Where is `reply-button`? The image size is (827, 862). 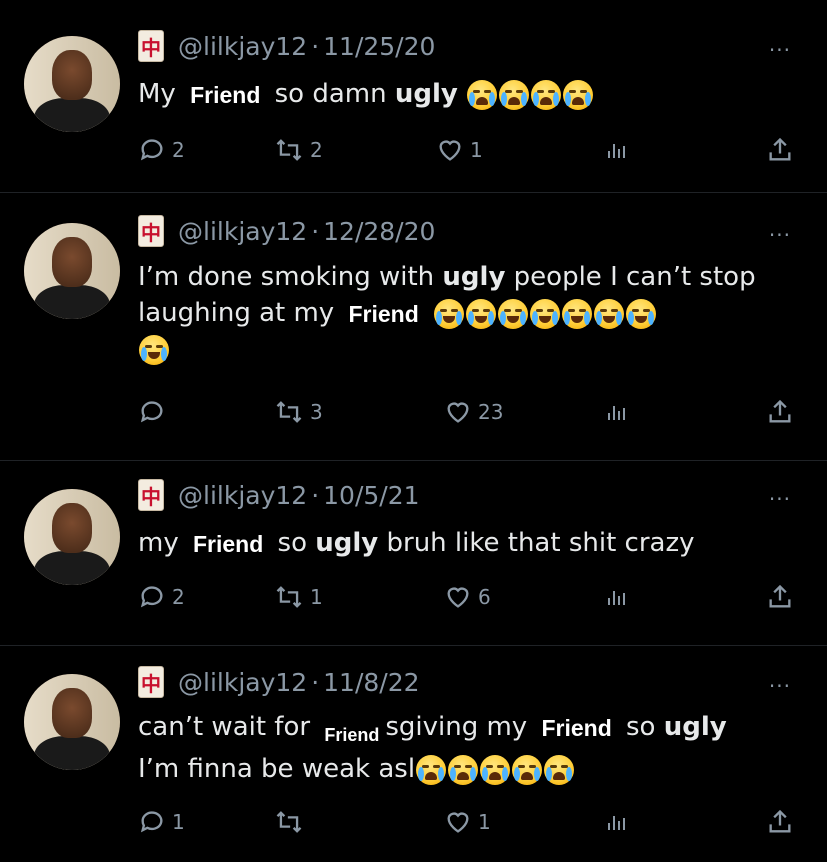
reply-button is located at coordinates (155, 412).